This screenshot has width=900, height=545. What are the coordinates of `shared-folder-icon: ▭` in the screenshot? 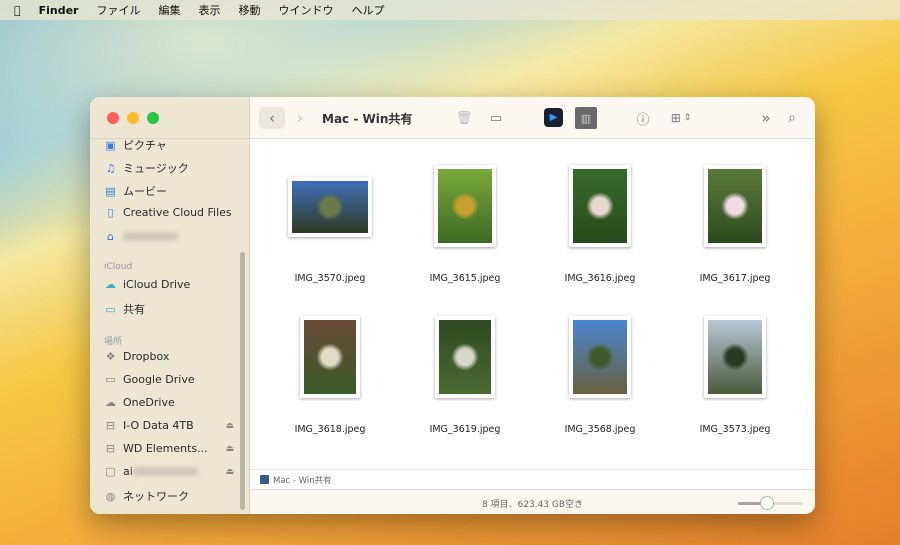 It's located at (110, 309).